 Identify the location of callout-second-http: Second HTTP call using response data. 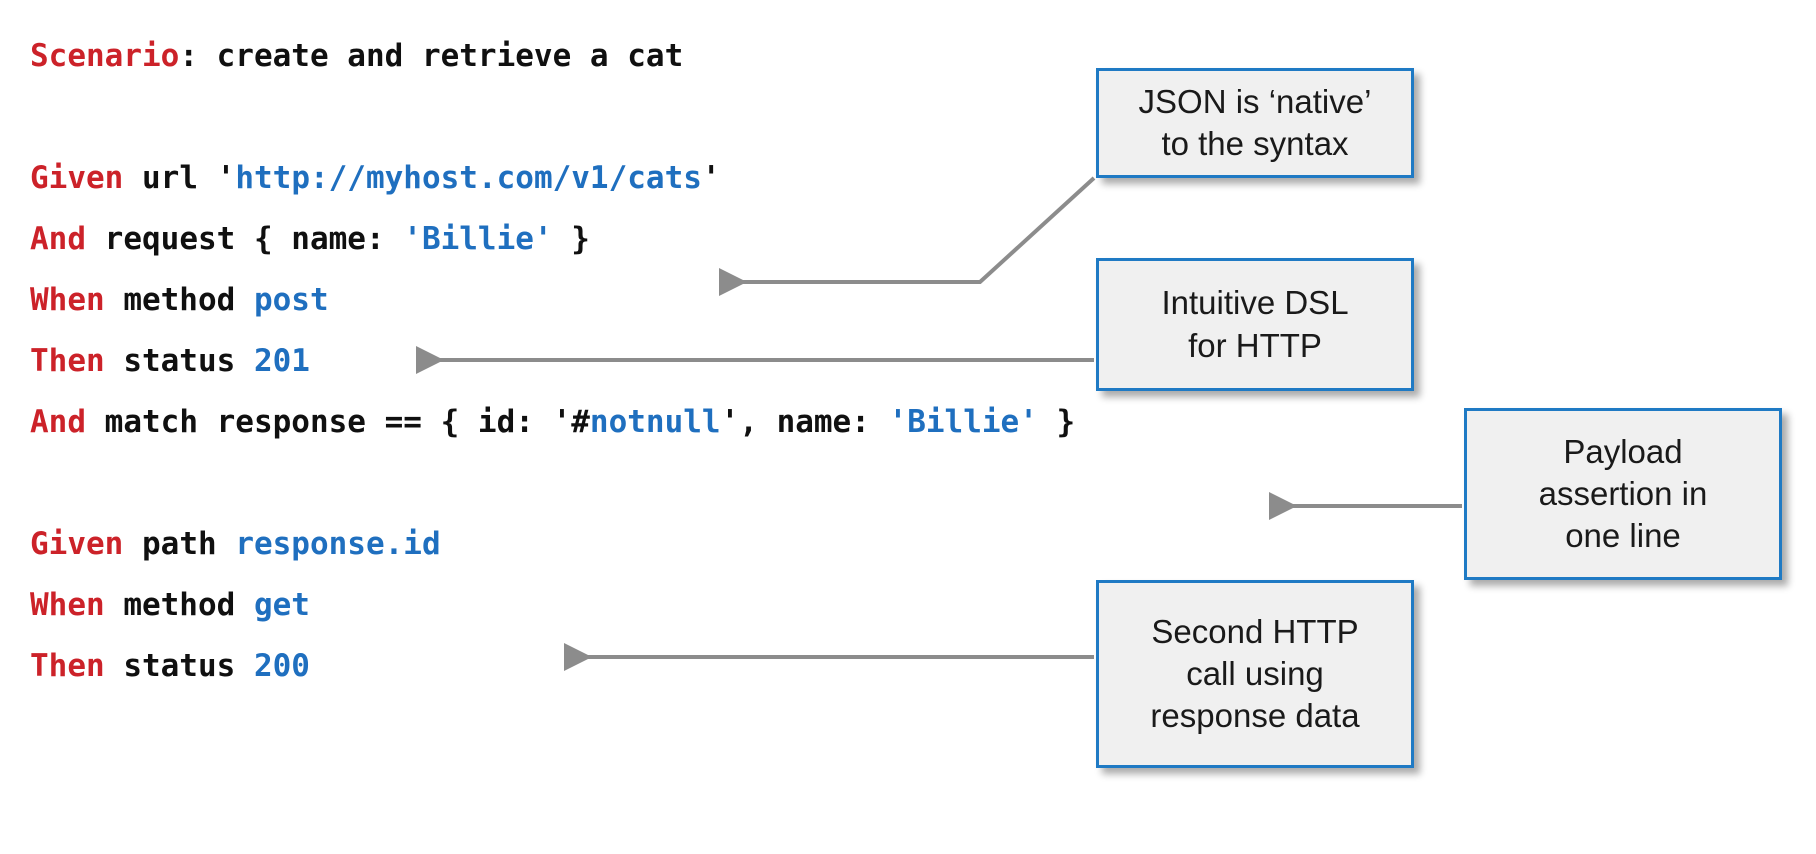
(1255, 674).